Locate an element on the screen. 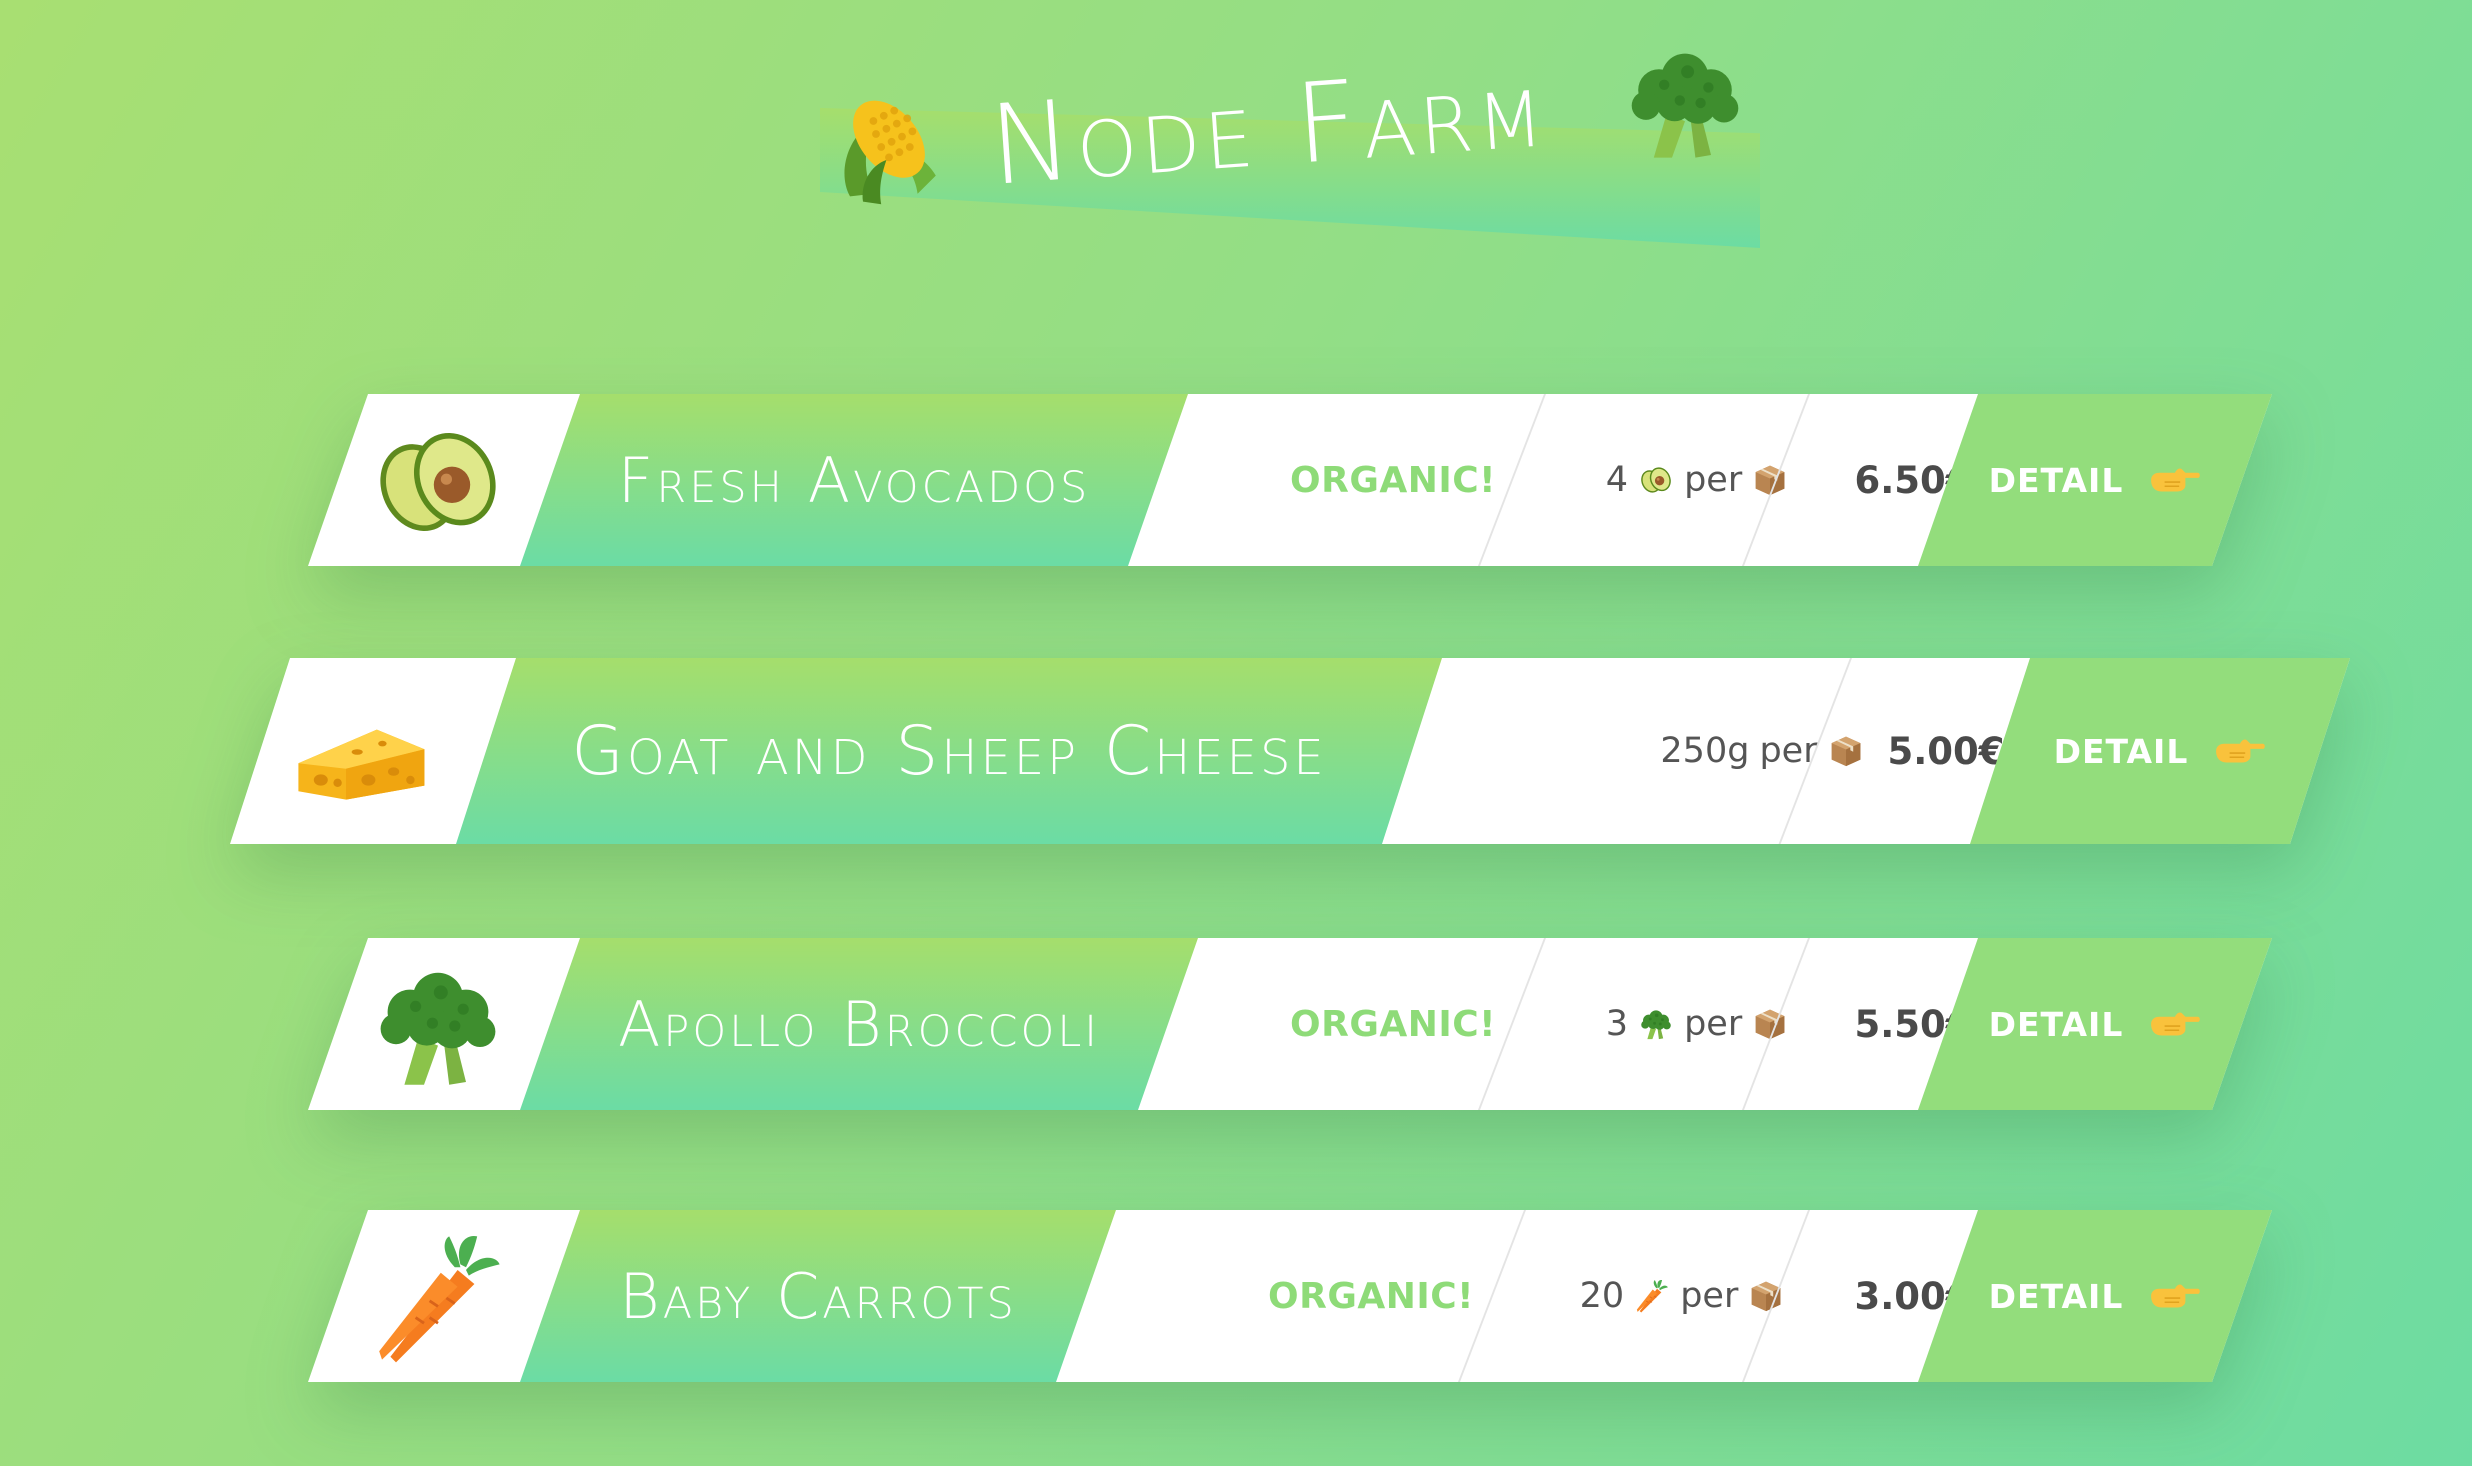 This screenshot has height=1466, width=2472. product-name: Apollo Broccoli is located at coordinates (859, 1024).